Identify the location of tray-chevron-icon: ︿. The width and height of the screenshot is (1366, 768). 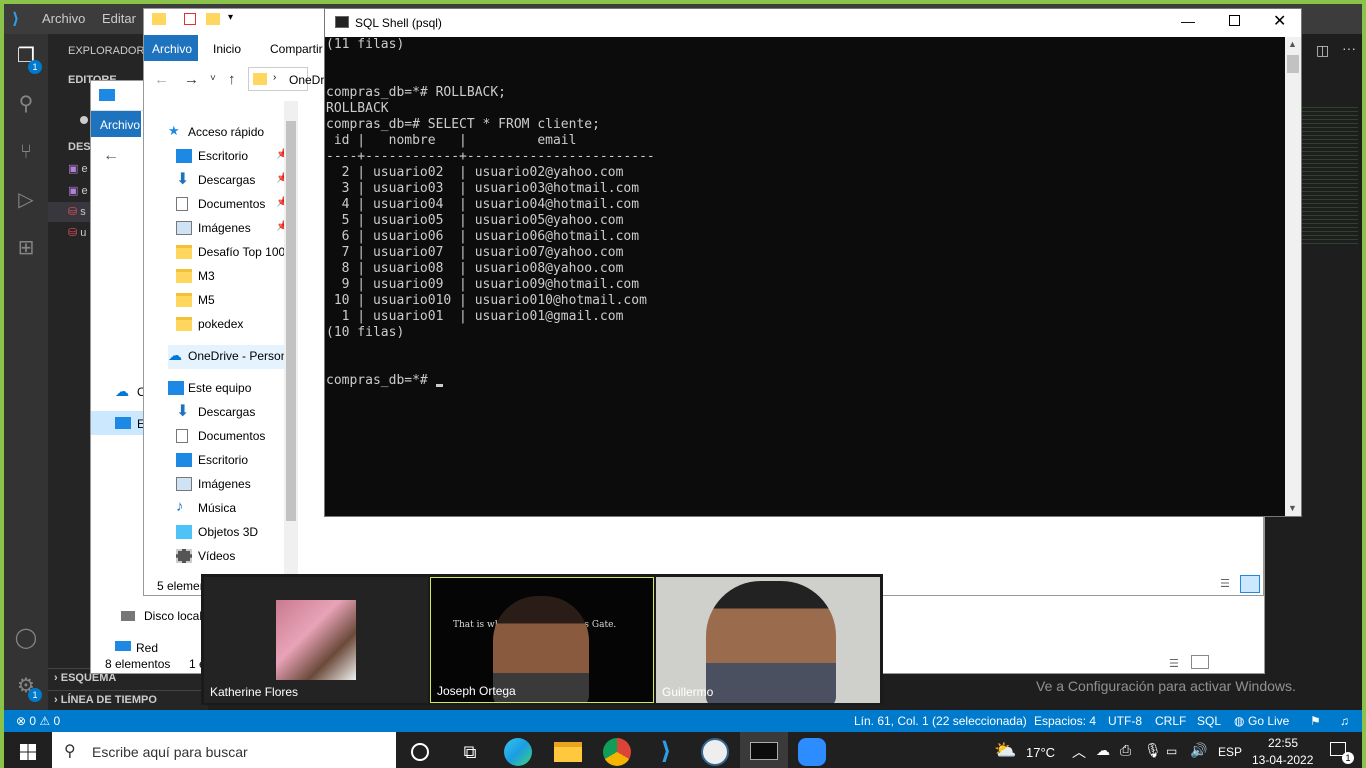
(1079, 752).